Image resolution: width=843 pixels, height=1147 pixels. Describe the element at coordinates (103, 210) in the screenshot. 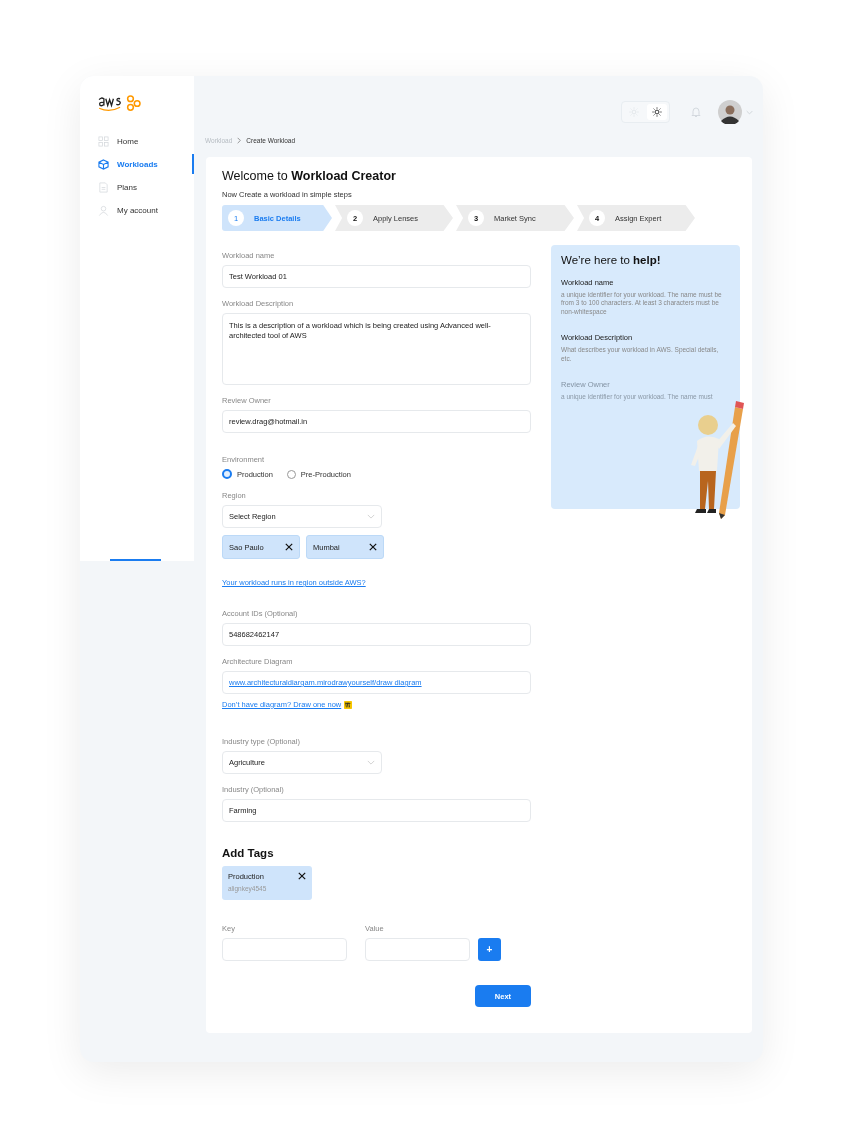

I see `user-icon` at that location.